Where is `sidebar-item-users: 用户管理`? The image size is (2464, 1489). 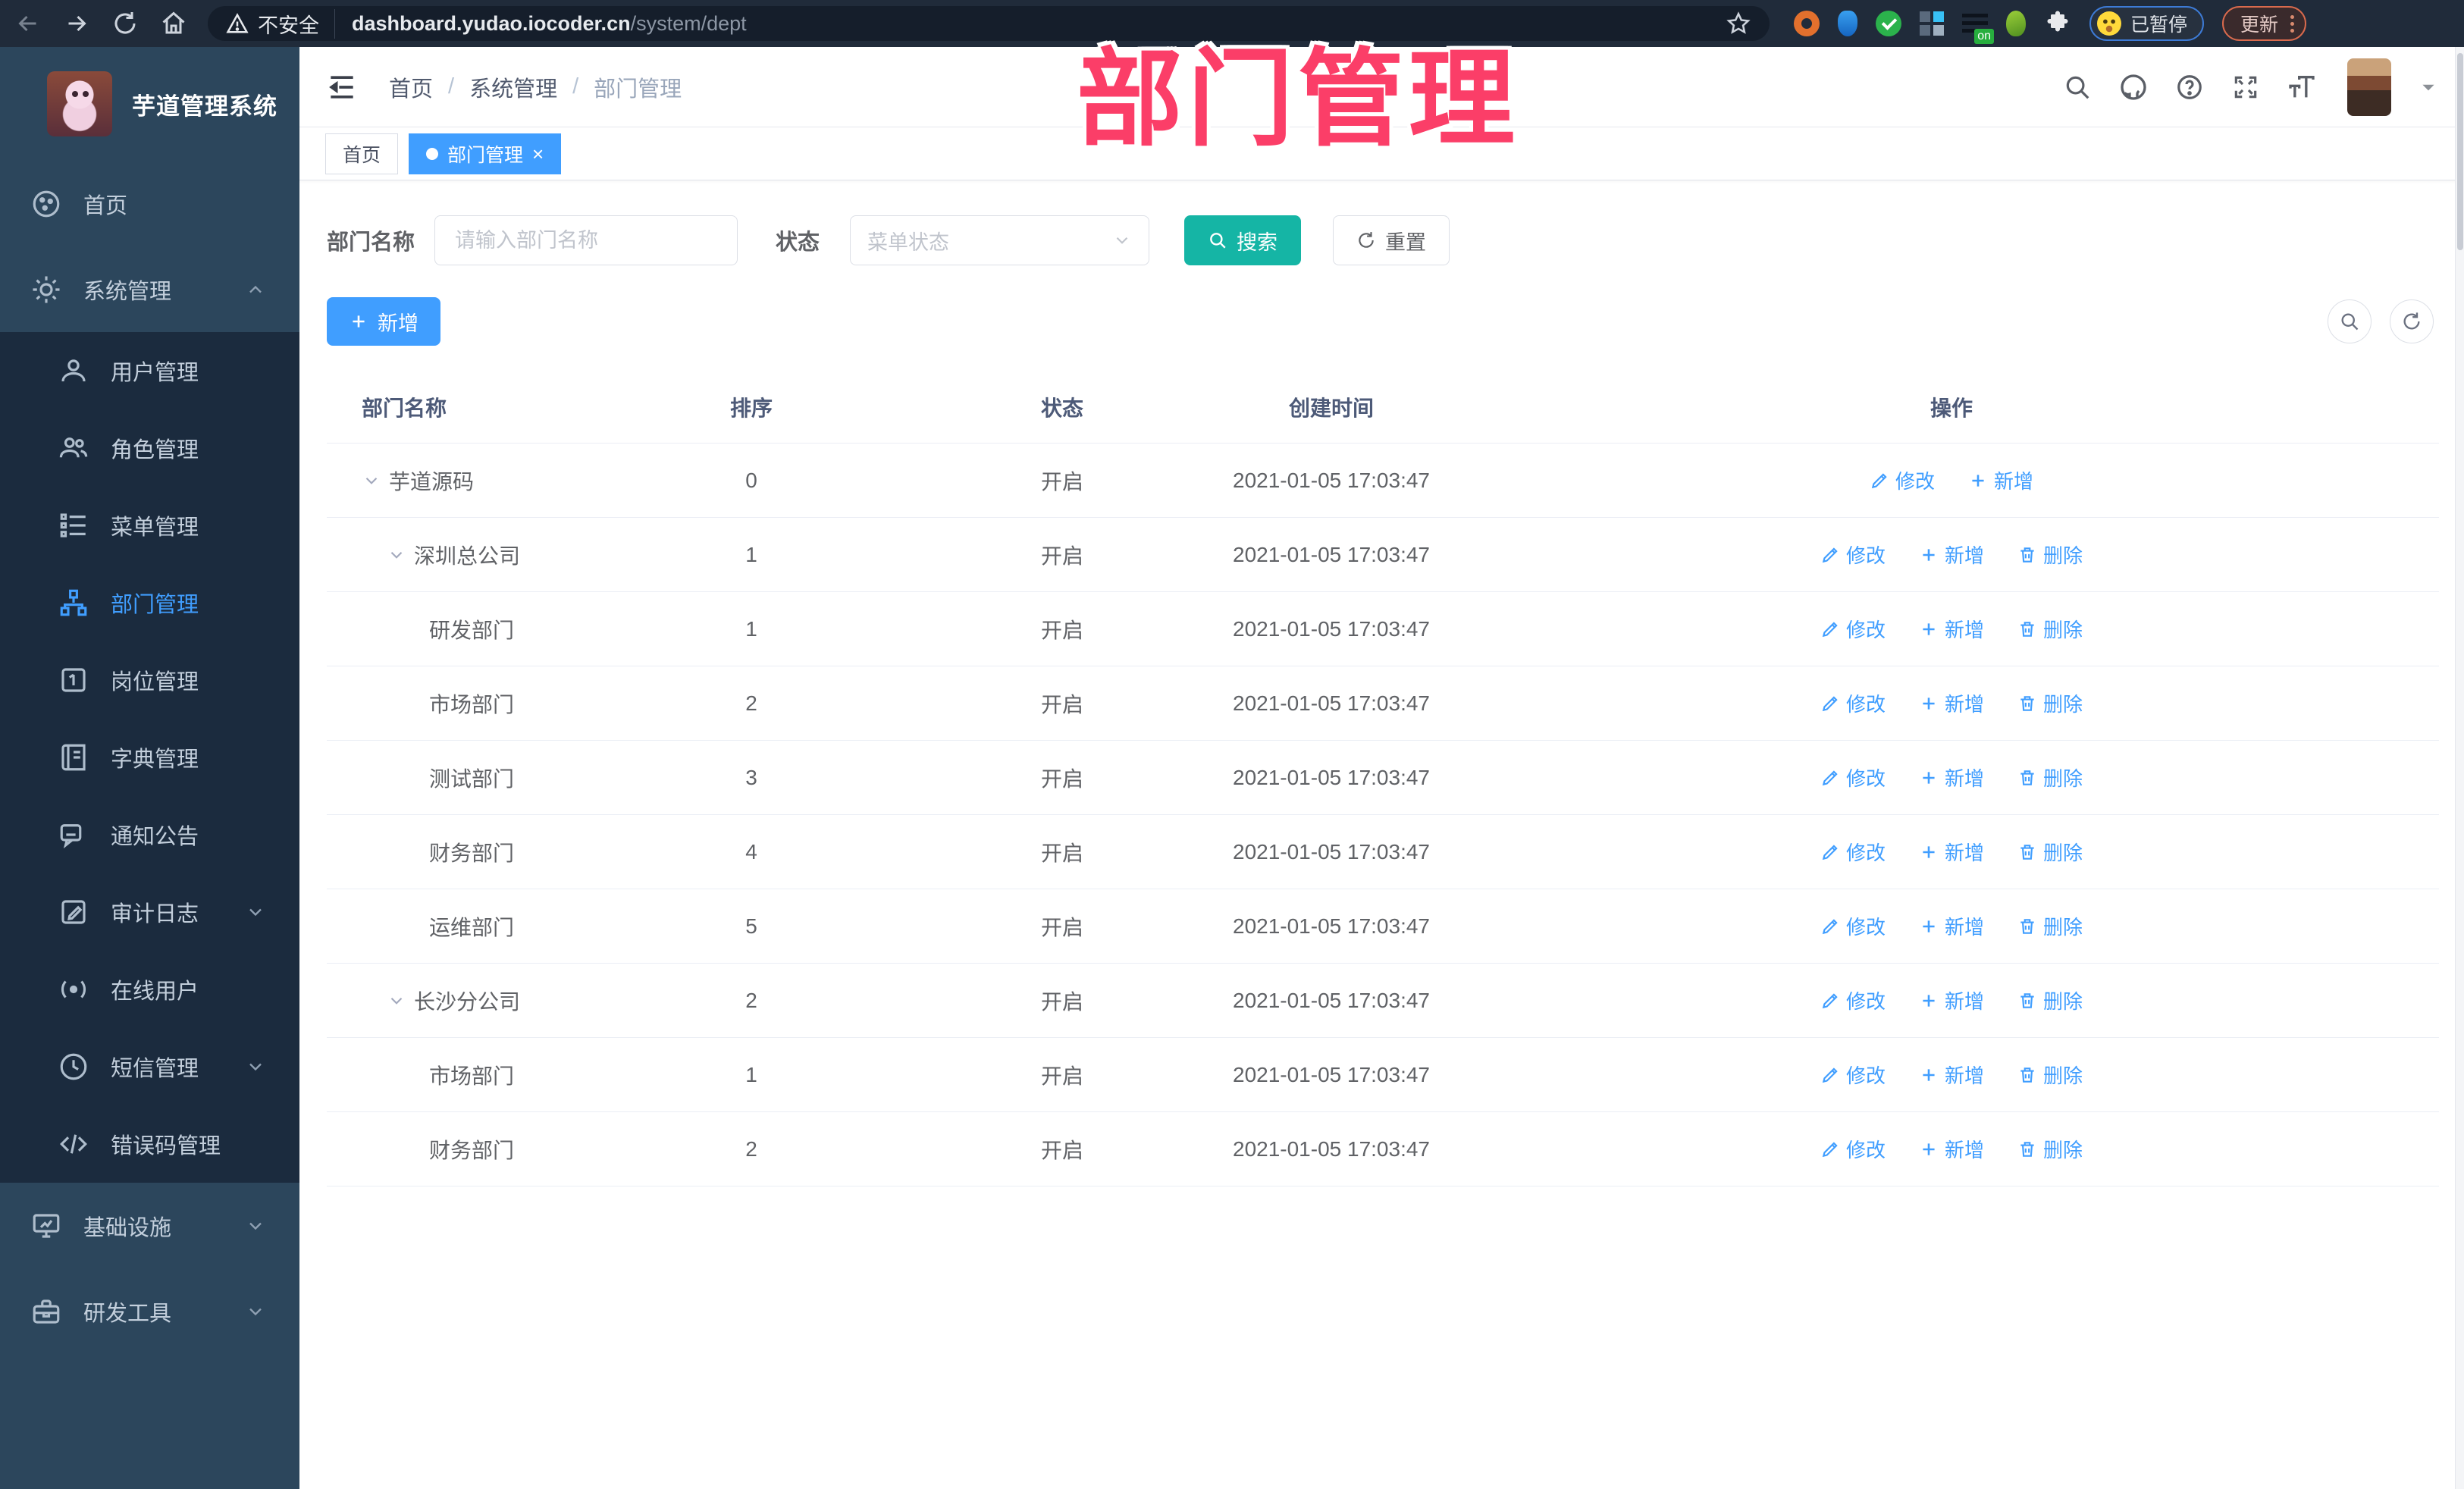
sidebar-item-users: 用户管理 is located at coordinates (150, 370).